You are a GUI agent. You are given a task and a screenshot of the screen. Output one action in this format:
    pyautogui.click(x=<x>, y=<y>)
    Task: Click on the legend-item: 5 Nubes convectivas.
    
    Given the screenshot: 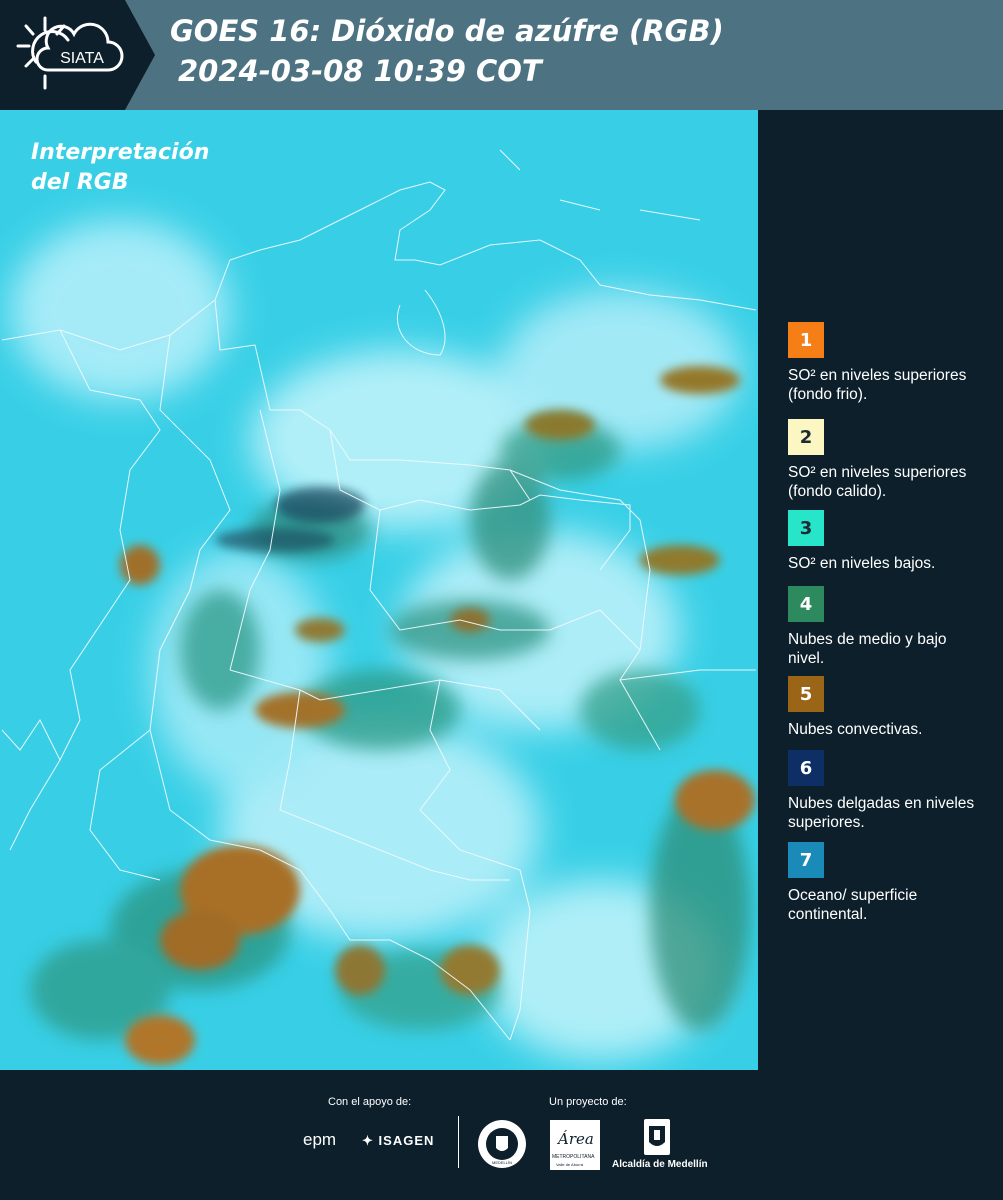 What is the action you would take?
    pyautogui.click(x=883, y=707)
    